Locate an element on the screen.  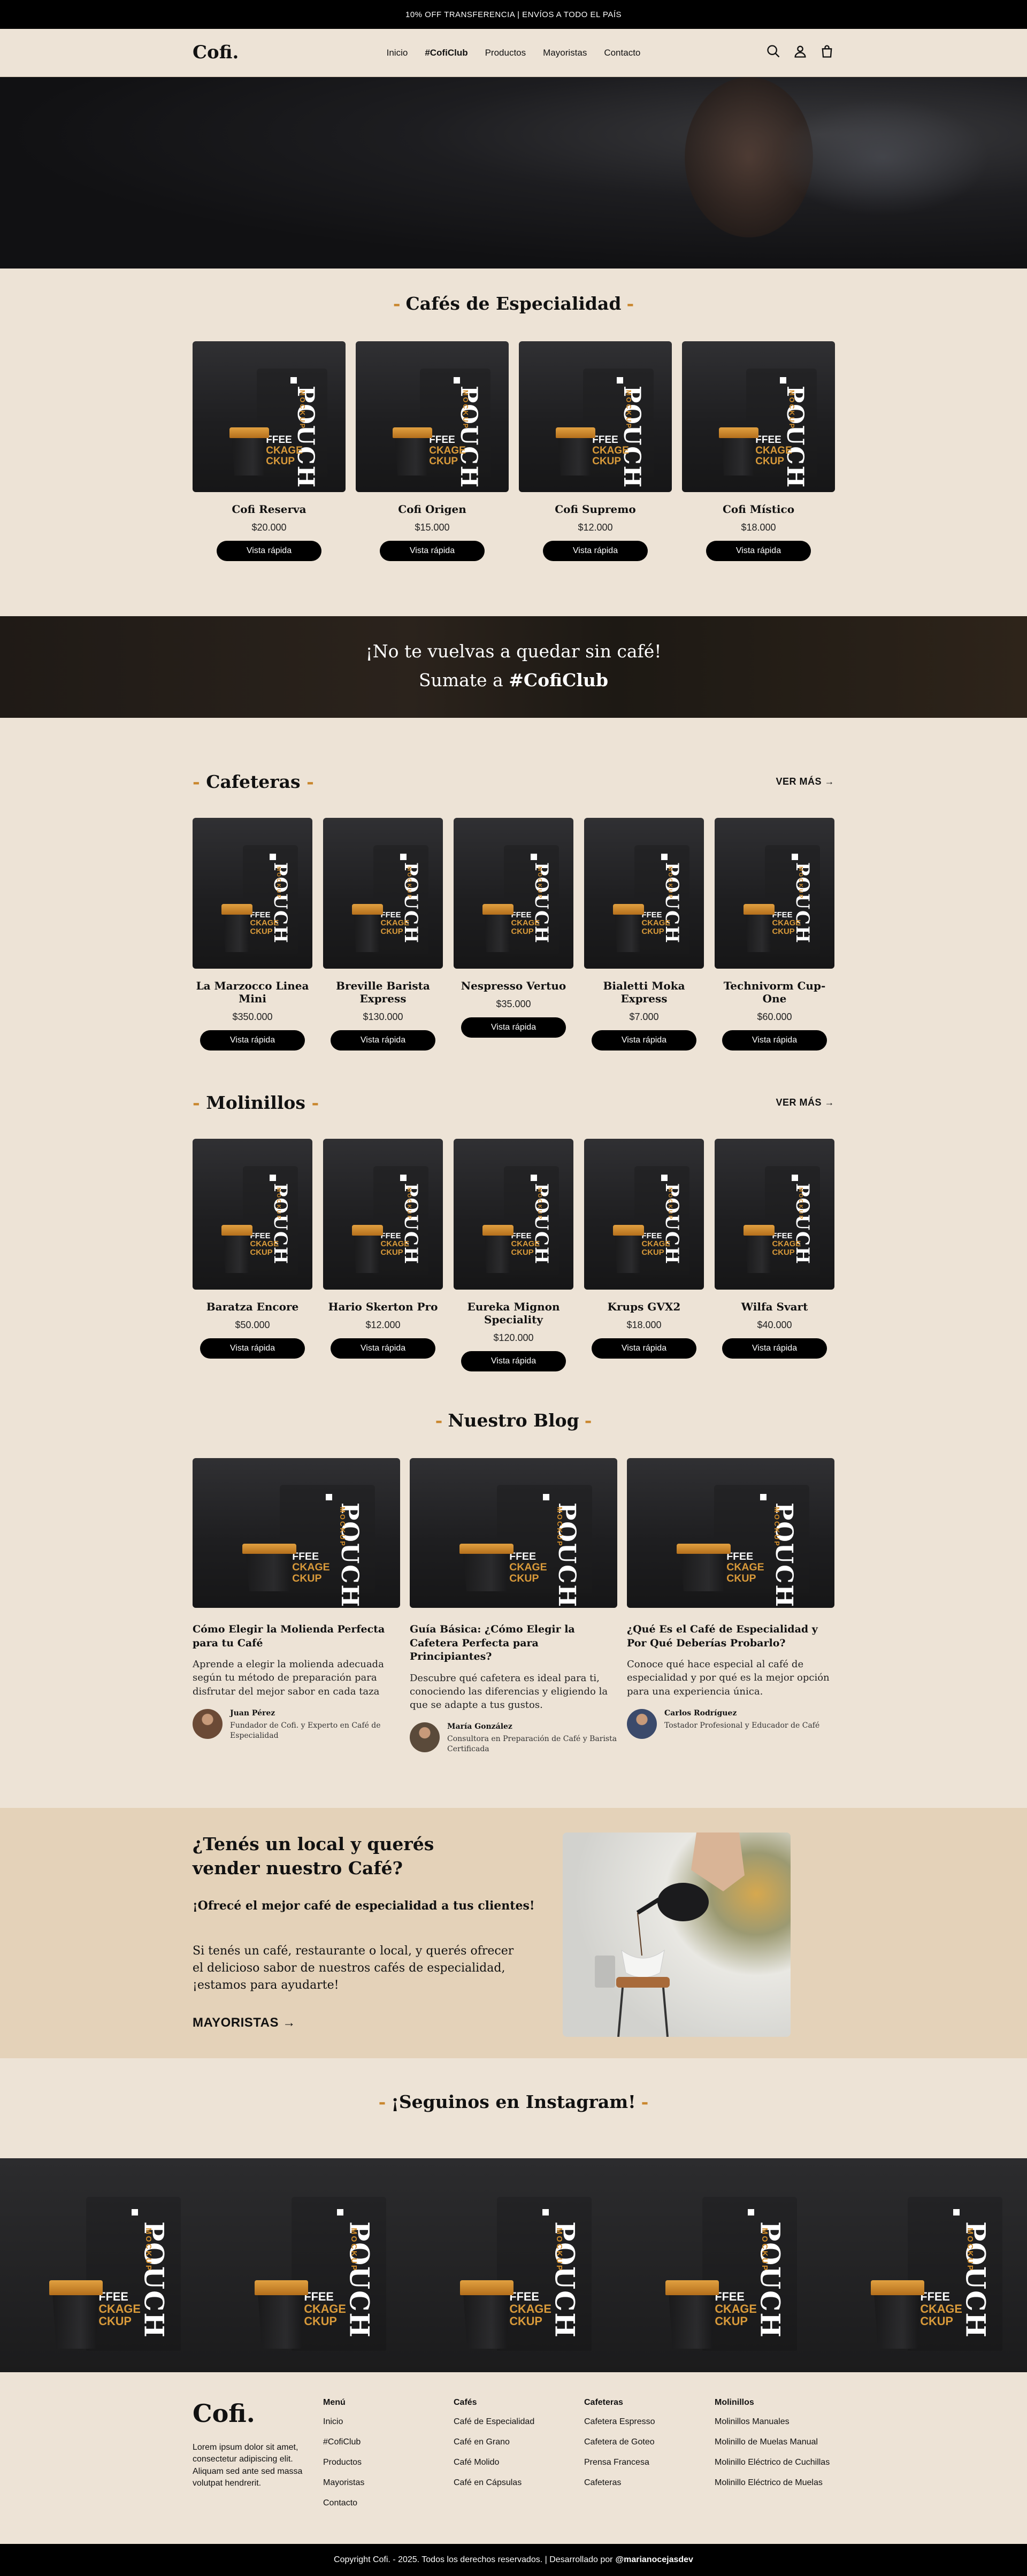
footer-link: Cafeteras is located at coordinates (619, 2483).